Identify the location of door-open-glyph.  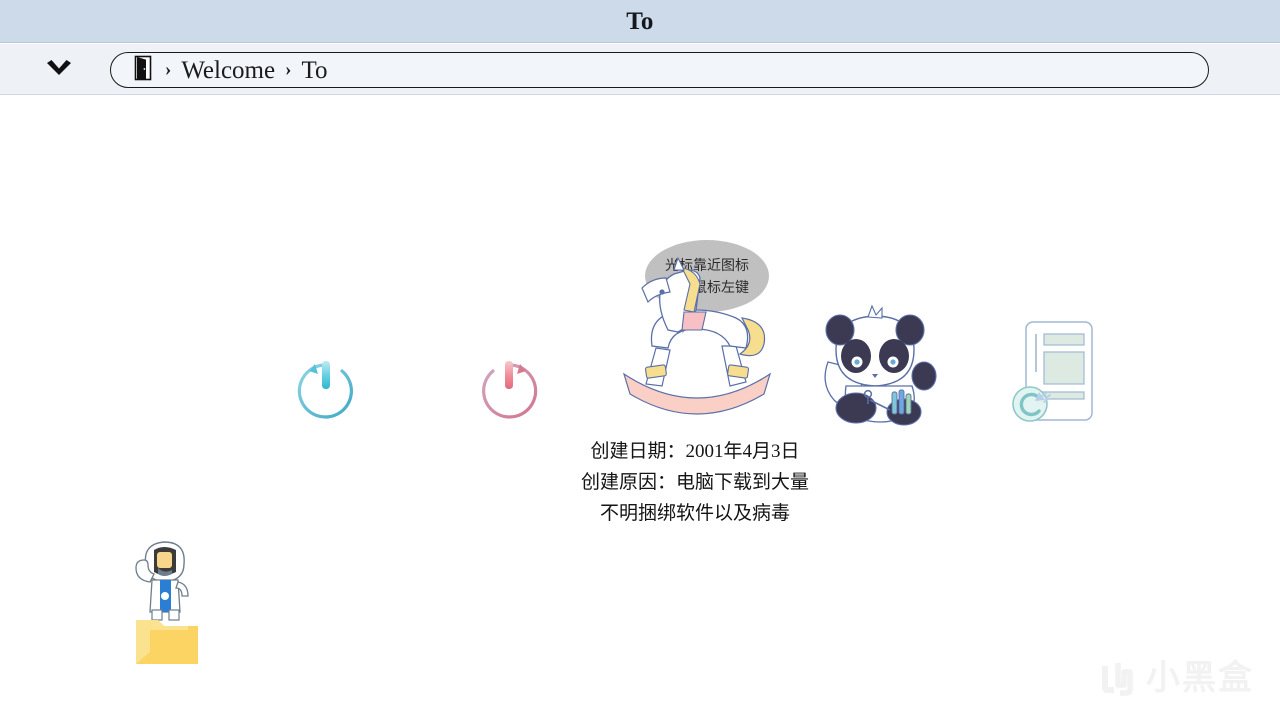
(143, 67).